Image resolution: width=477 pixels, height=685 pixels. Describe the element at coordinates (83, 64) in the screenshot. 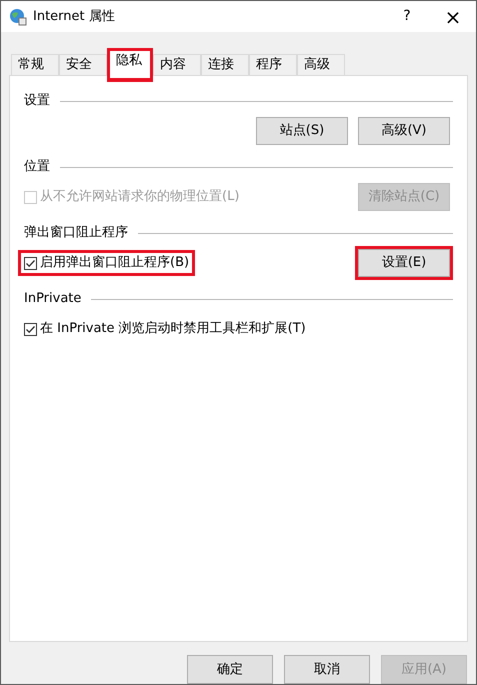

I see `tab: 安全` at that location.